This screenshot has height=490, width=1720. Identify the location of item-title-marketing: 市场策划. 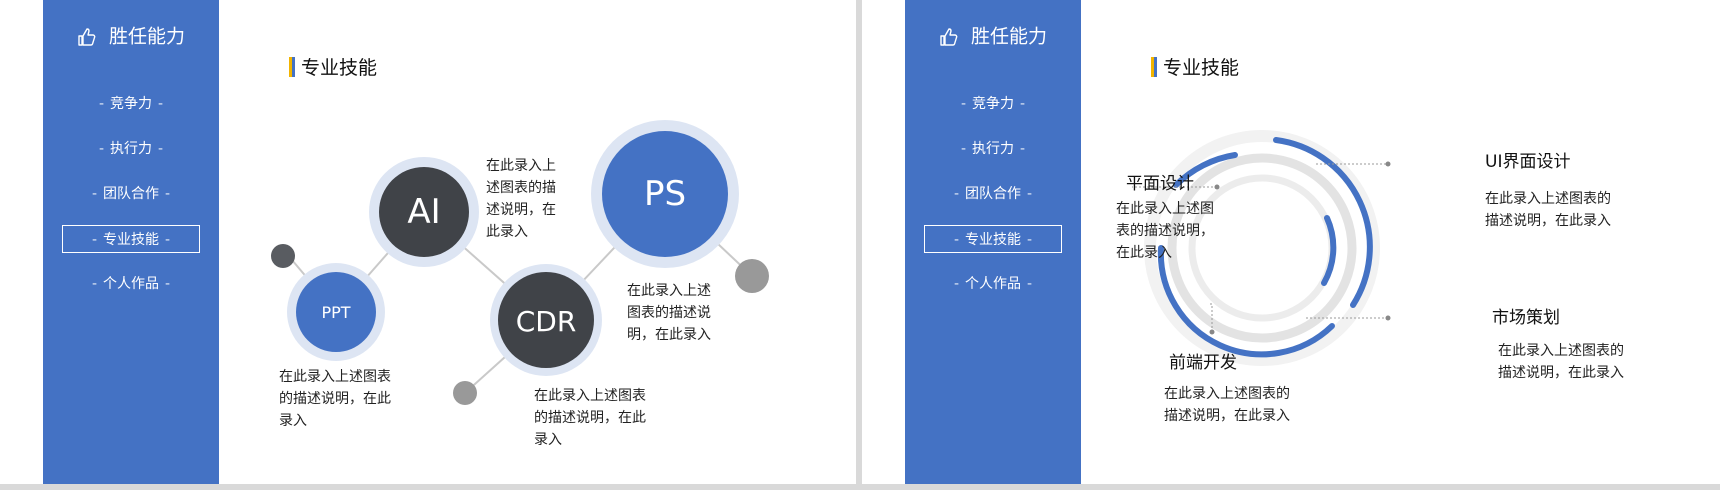
(1526, 318).